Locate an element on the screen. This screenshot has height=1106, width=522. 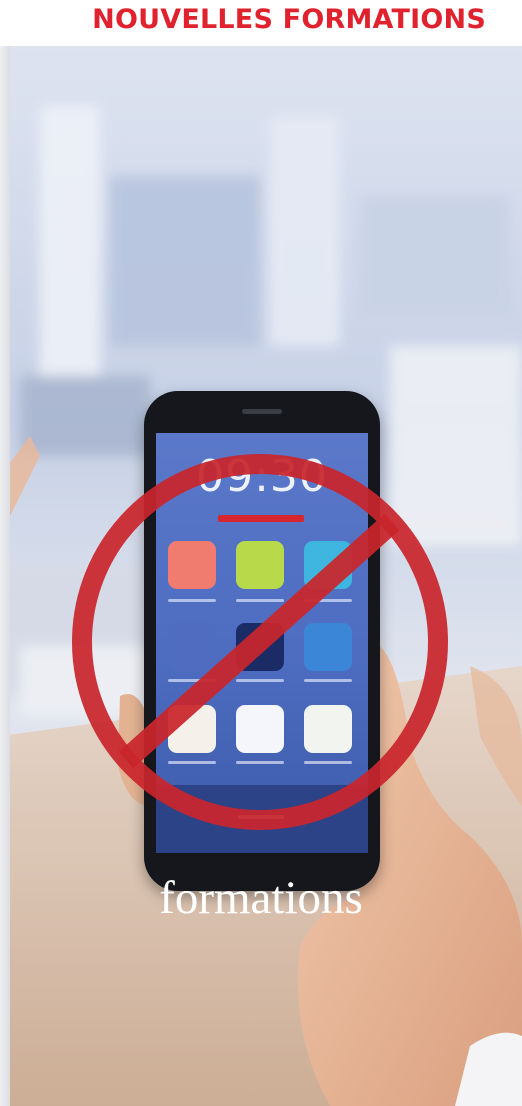
page-title: NOUVELLES FORMATIONS is located at coordinates (289, 19).